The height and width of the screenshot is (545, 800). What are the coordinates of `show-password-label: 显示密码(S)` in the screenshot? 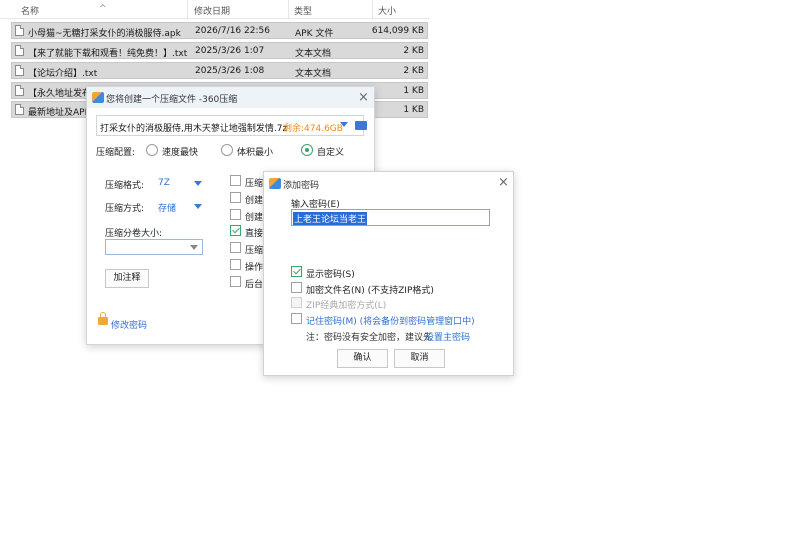 It's located at (330, 273).